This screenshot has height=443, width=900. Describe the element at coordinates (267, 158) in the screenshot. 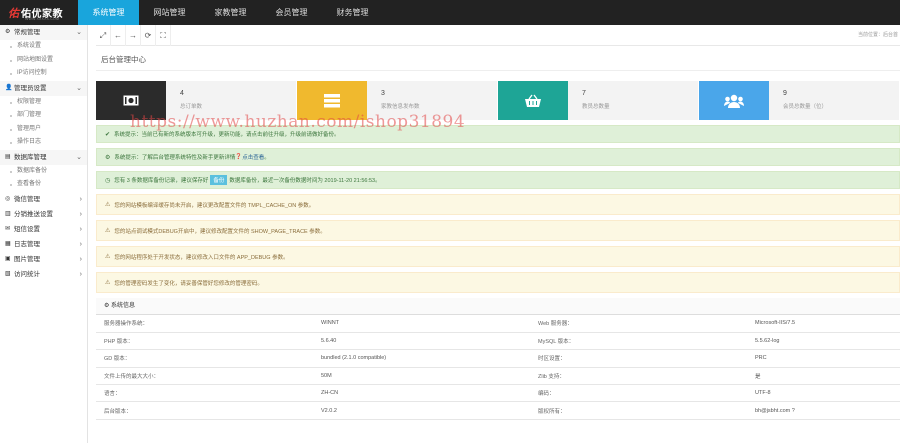

I see `notice-tail: 。` at that location.